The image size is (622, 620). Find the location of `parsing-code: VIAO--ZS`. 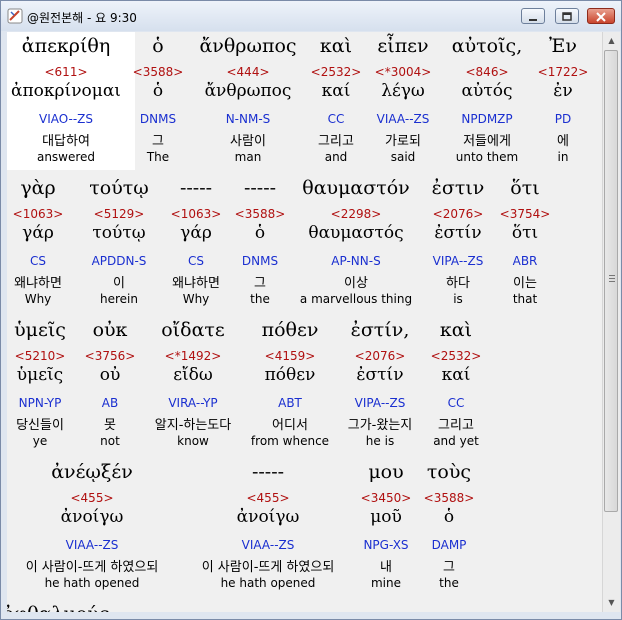

parsing-code: VIAO--ZS is located at coordinates (66, 119).